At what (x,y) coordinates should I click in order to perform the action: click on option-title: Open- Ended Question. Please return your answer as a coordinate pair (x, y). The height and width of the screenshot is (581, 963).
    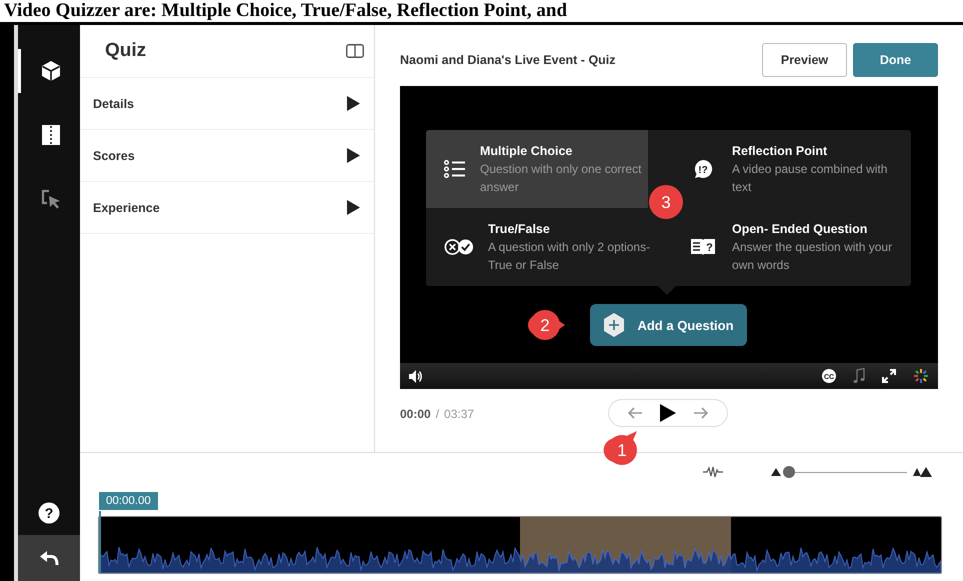
    Looking at the image, I should click on (800, 229).